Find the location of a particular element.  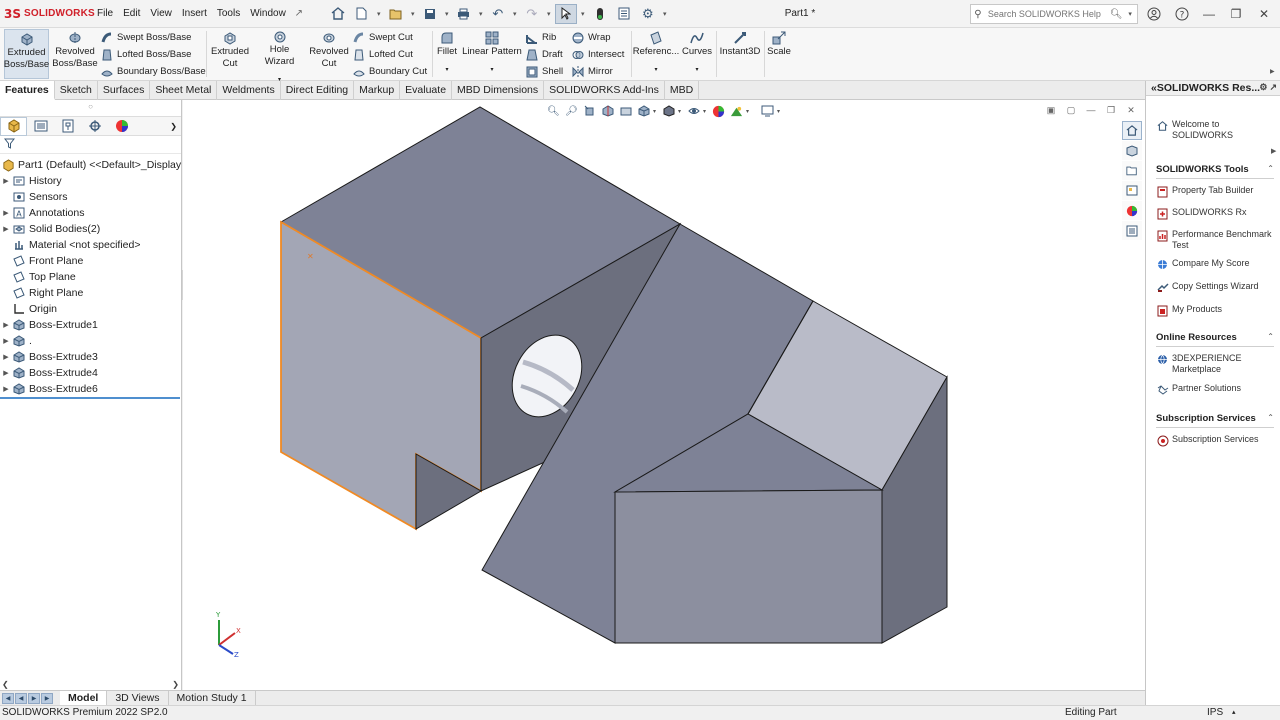

manager-tabs-scroll-icon: ❯ is located at coordinates (173, 126).